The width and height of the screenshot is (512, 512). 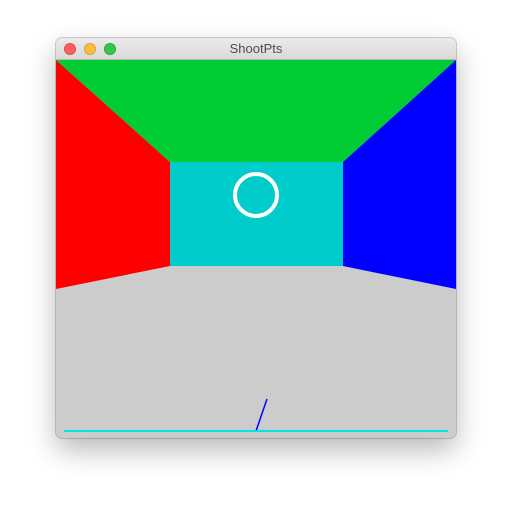 I want to click on title-bar: ShootPts, so click(x=256, y=49).